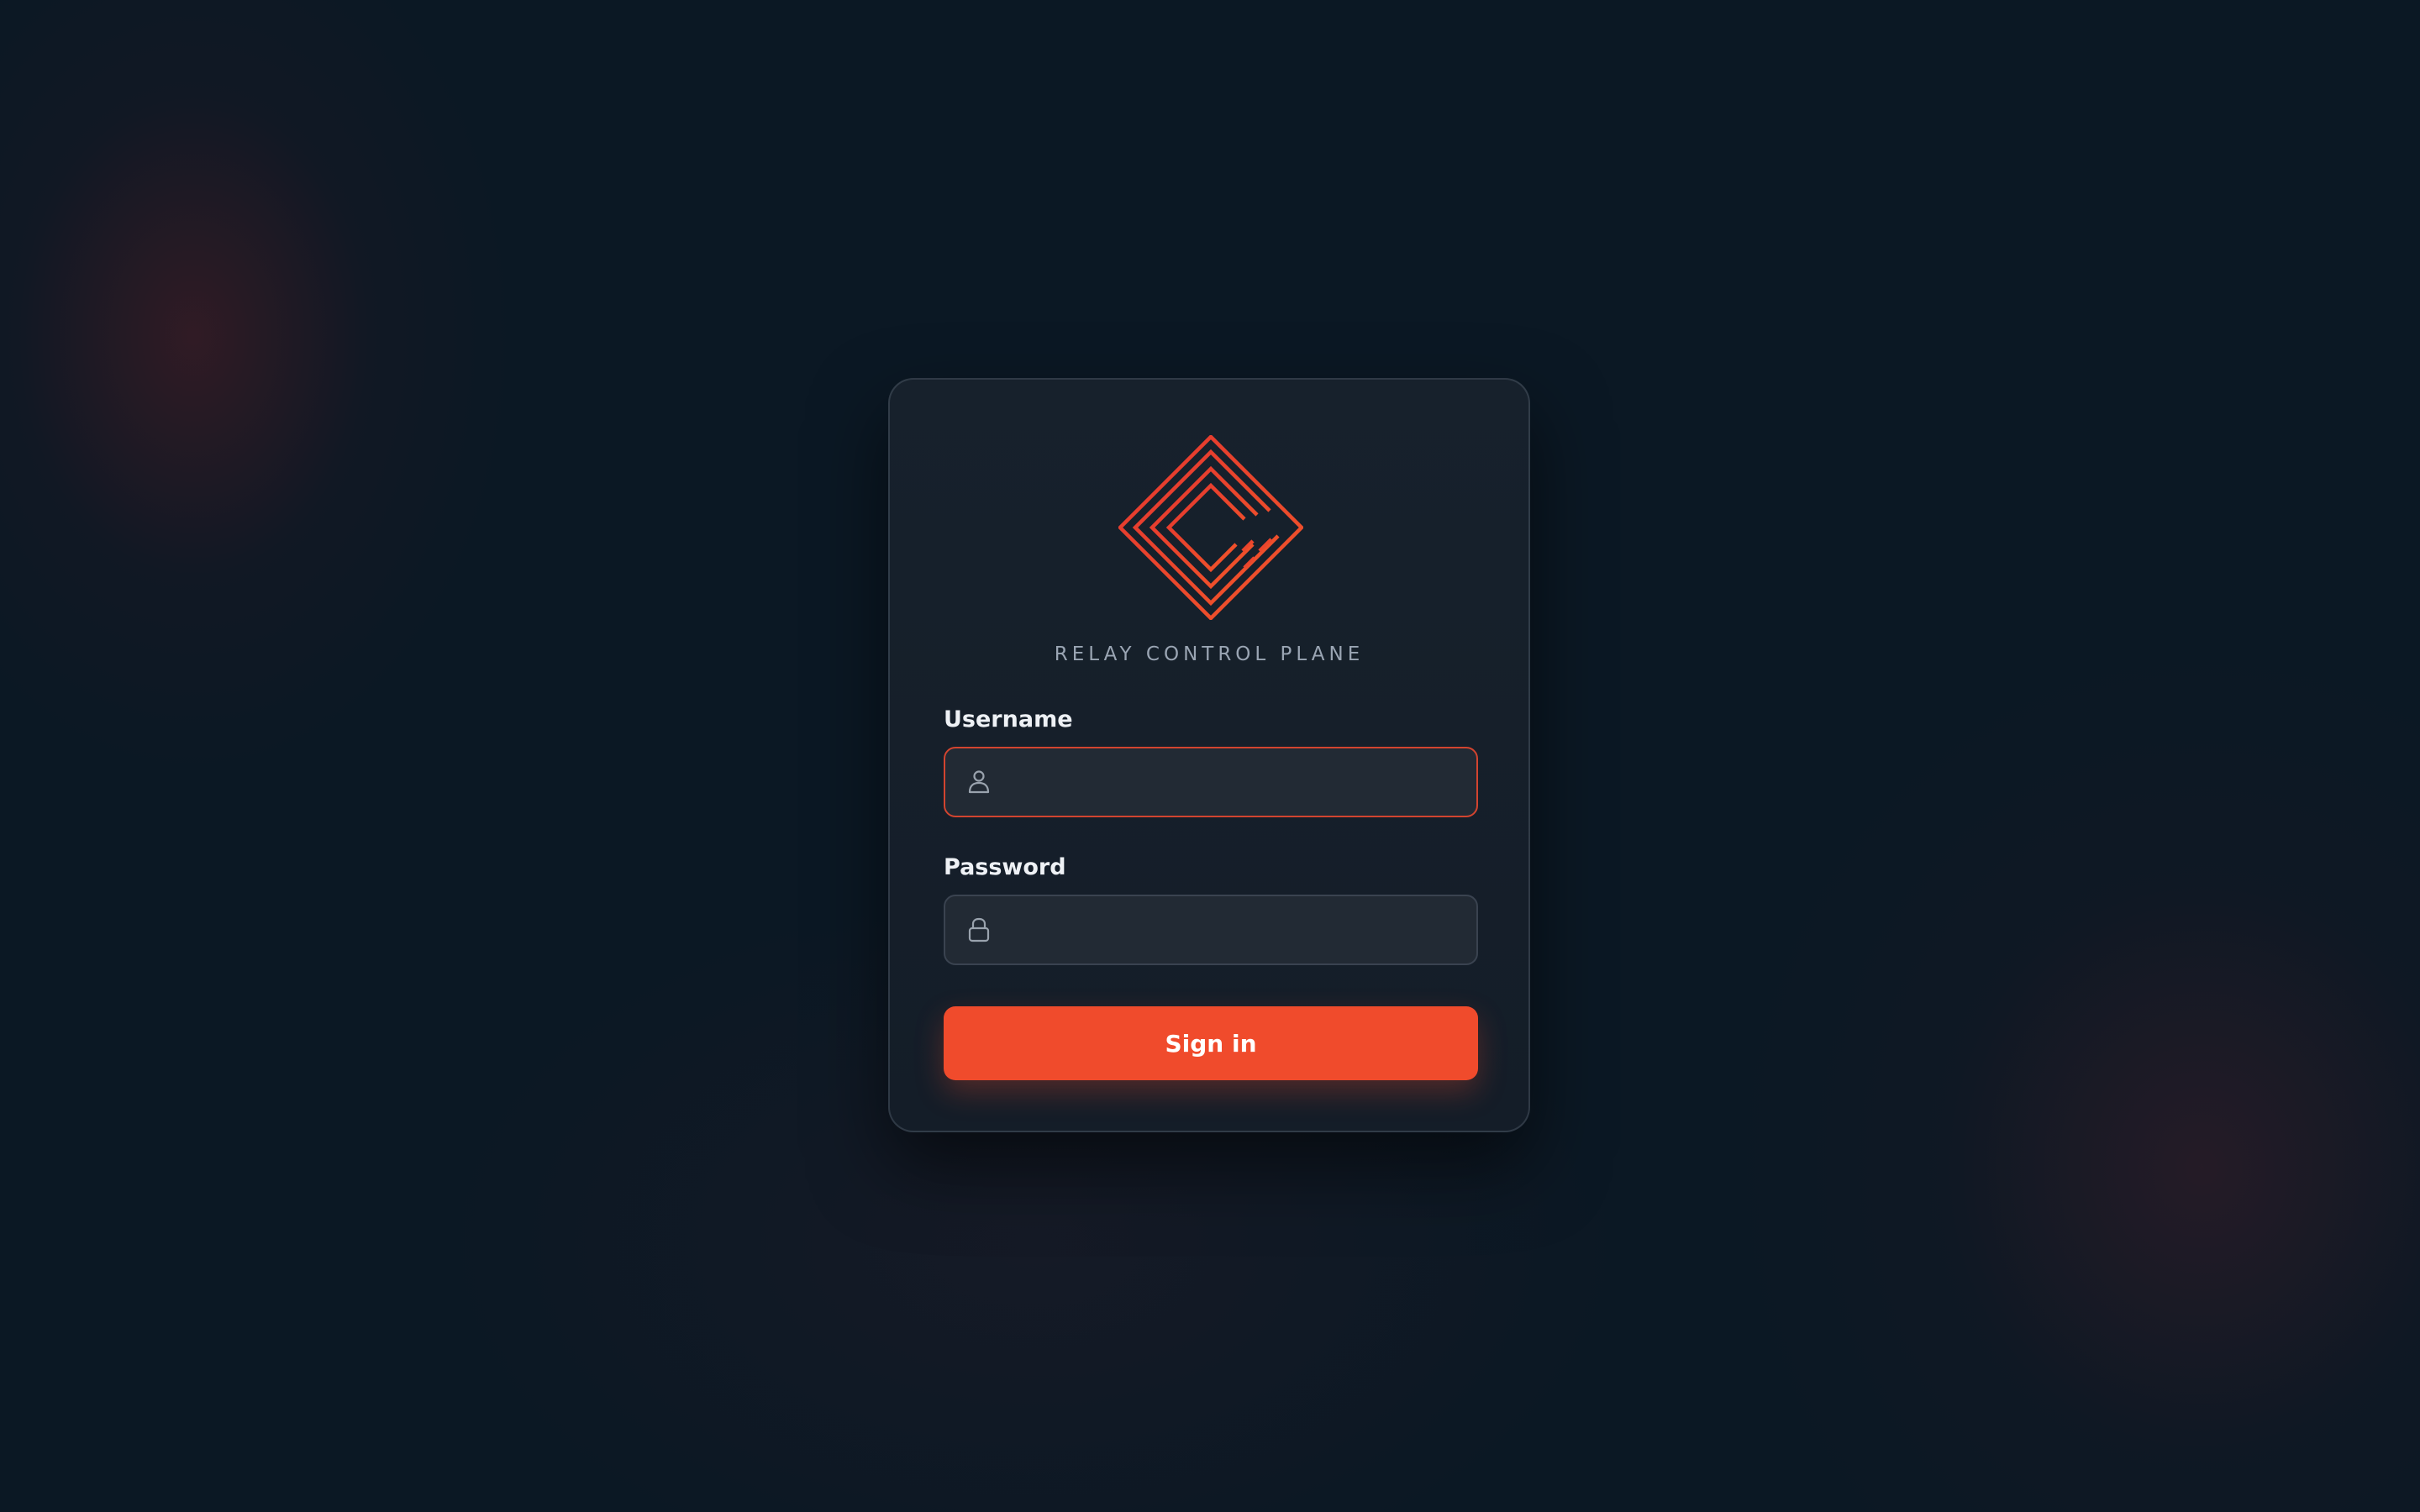  I want to click on sign-in-button: Sign in, so click(1211, 1043).